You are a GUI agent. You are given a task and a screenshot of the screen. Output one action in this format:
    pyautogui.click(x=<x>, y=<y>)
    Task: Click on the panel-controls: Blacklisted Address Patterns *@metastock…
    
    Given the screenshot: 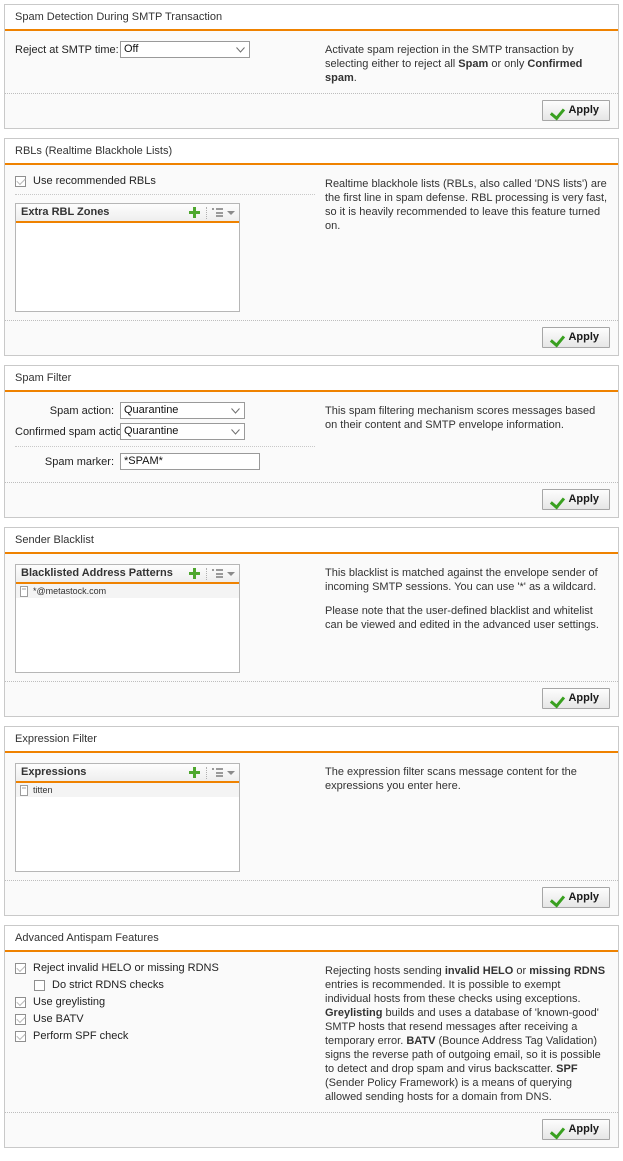 What is the action you would take?
    pyautogui.click(x=165, y=618)
    